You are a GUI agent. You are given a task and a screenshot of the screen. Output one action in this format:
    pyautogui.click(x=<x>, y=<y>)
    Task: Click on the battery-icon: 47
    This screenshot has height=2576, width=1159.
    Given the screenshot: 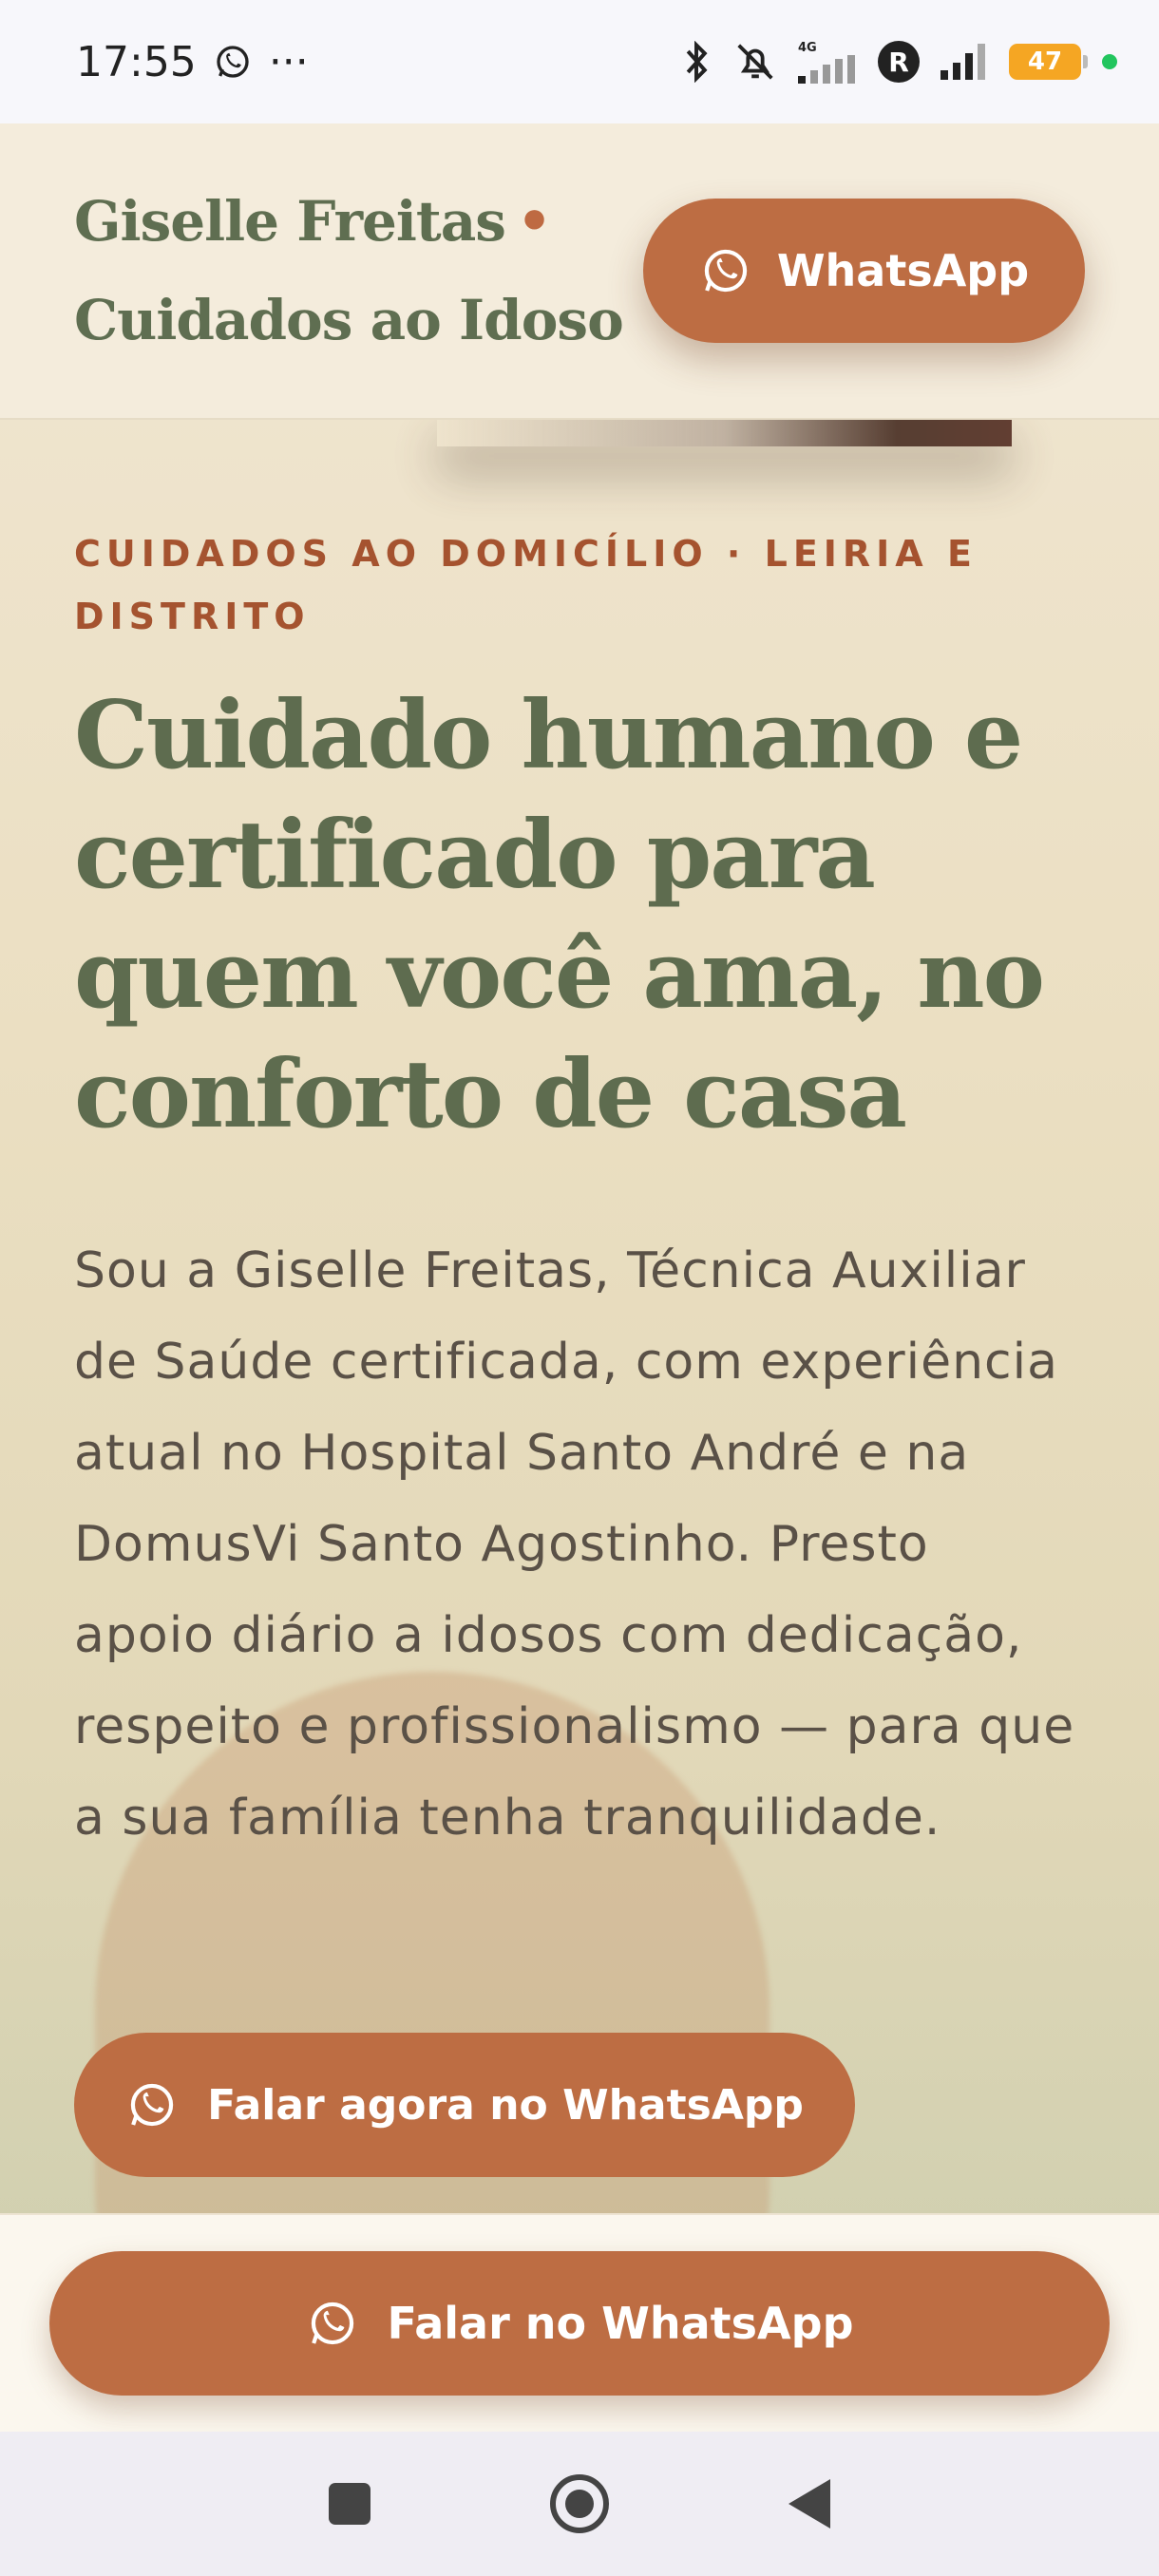 What is the action you would take?
    pyautogui.click(x=1048, y=62)
    